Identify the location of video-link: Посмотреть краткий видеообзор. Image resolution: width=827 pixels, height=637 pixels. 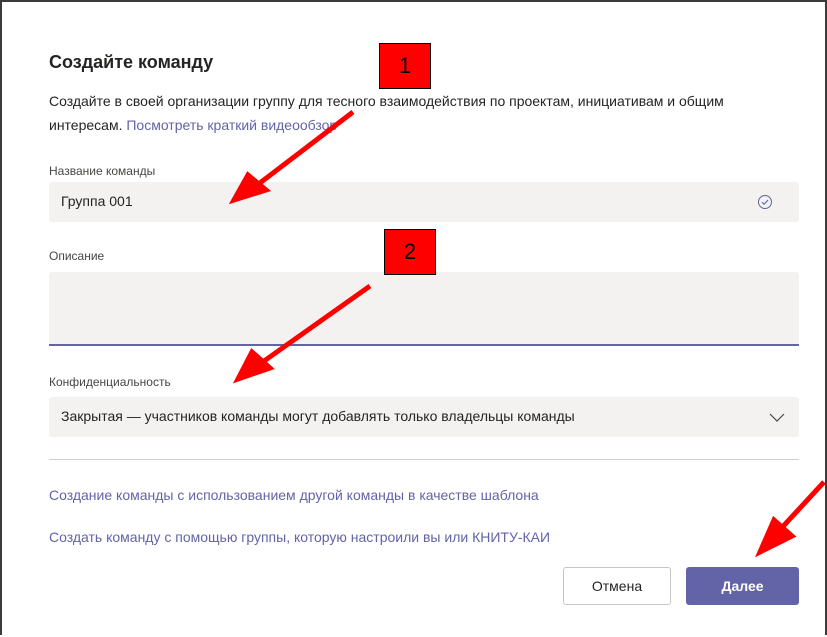
(231, 125).